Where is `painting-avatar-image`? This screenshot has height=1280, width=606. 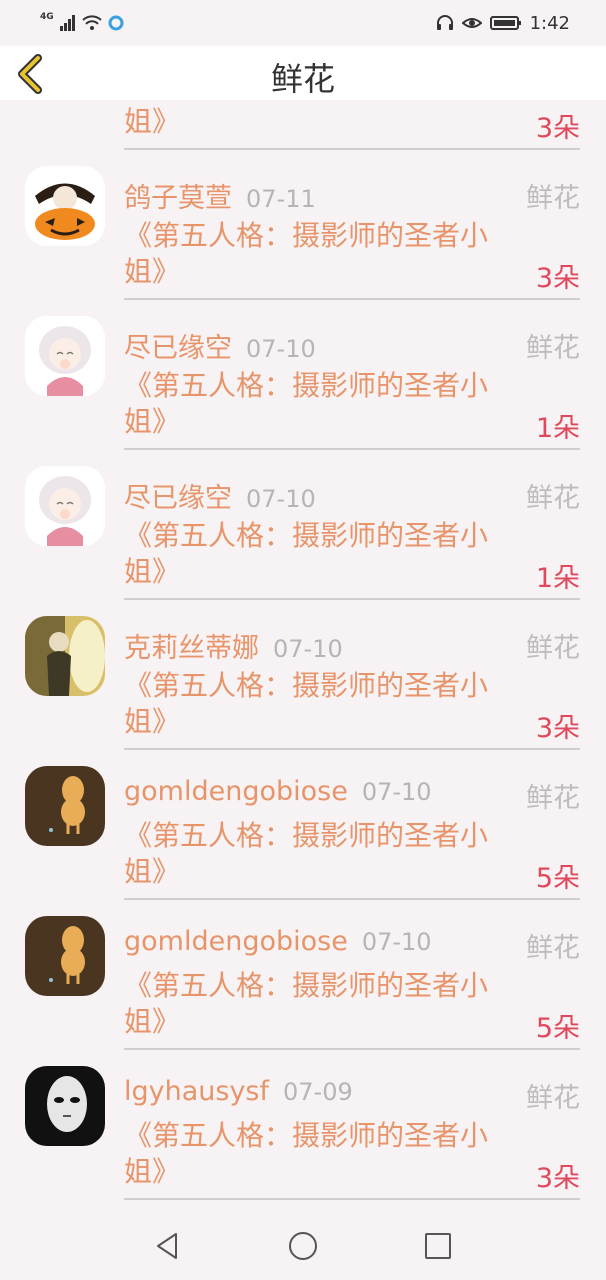
painting-avatar-image is located at coordinates (65, 656).